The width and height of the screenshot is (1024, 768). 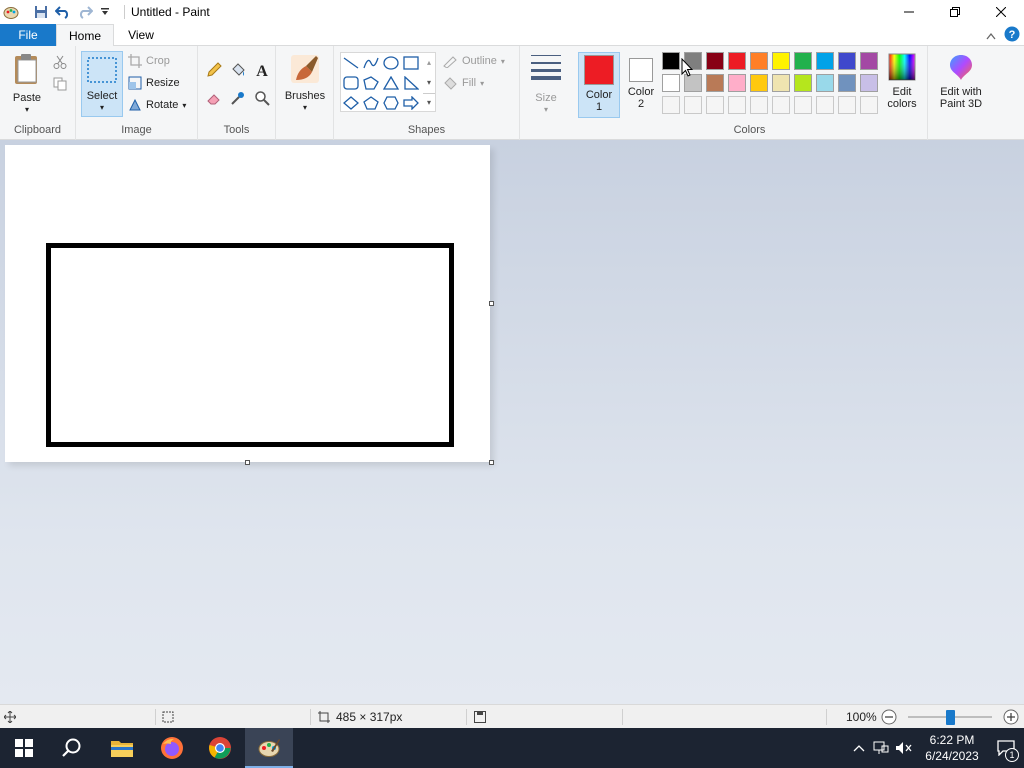 I want to click on mouse-cursor-icon, so click(x=687, y=67).